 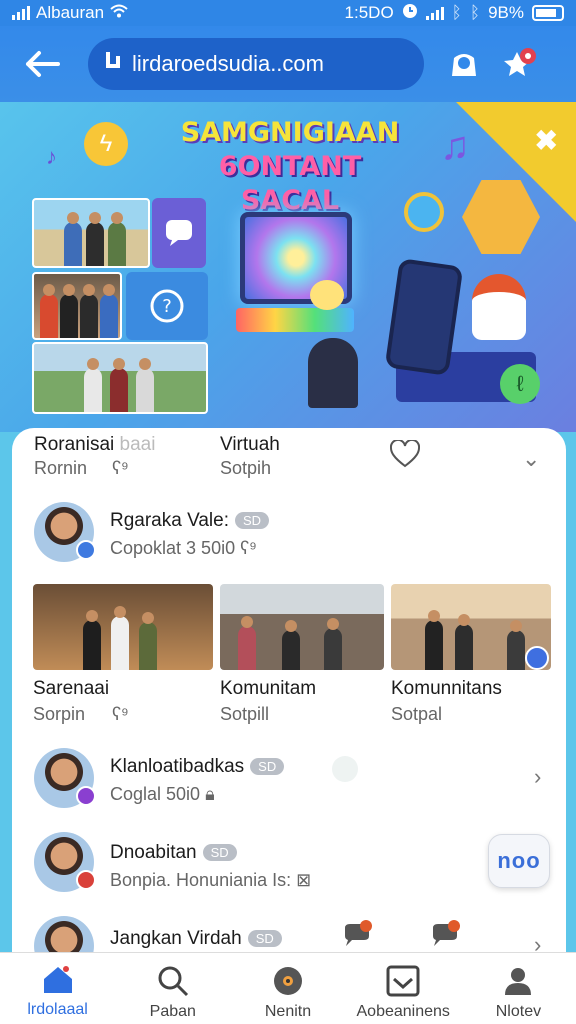 I want to click on tab-search: Paban, so click(x=172, y=988).